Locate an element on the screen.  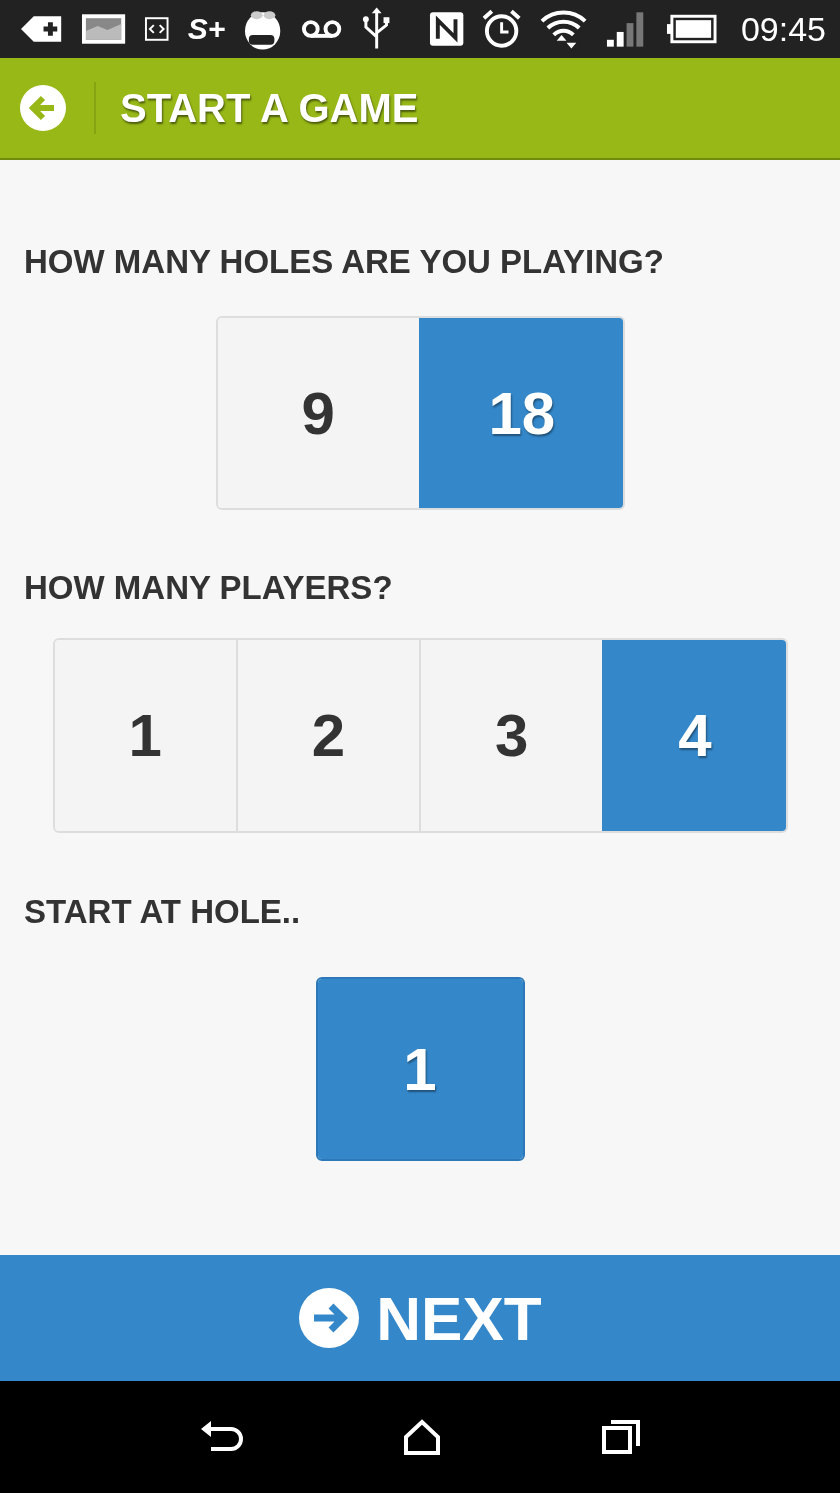
code-icon is located at coordinates (157, 29).